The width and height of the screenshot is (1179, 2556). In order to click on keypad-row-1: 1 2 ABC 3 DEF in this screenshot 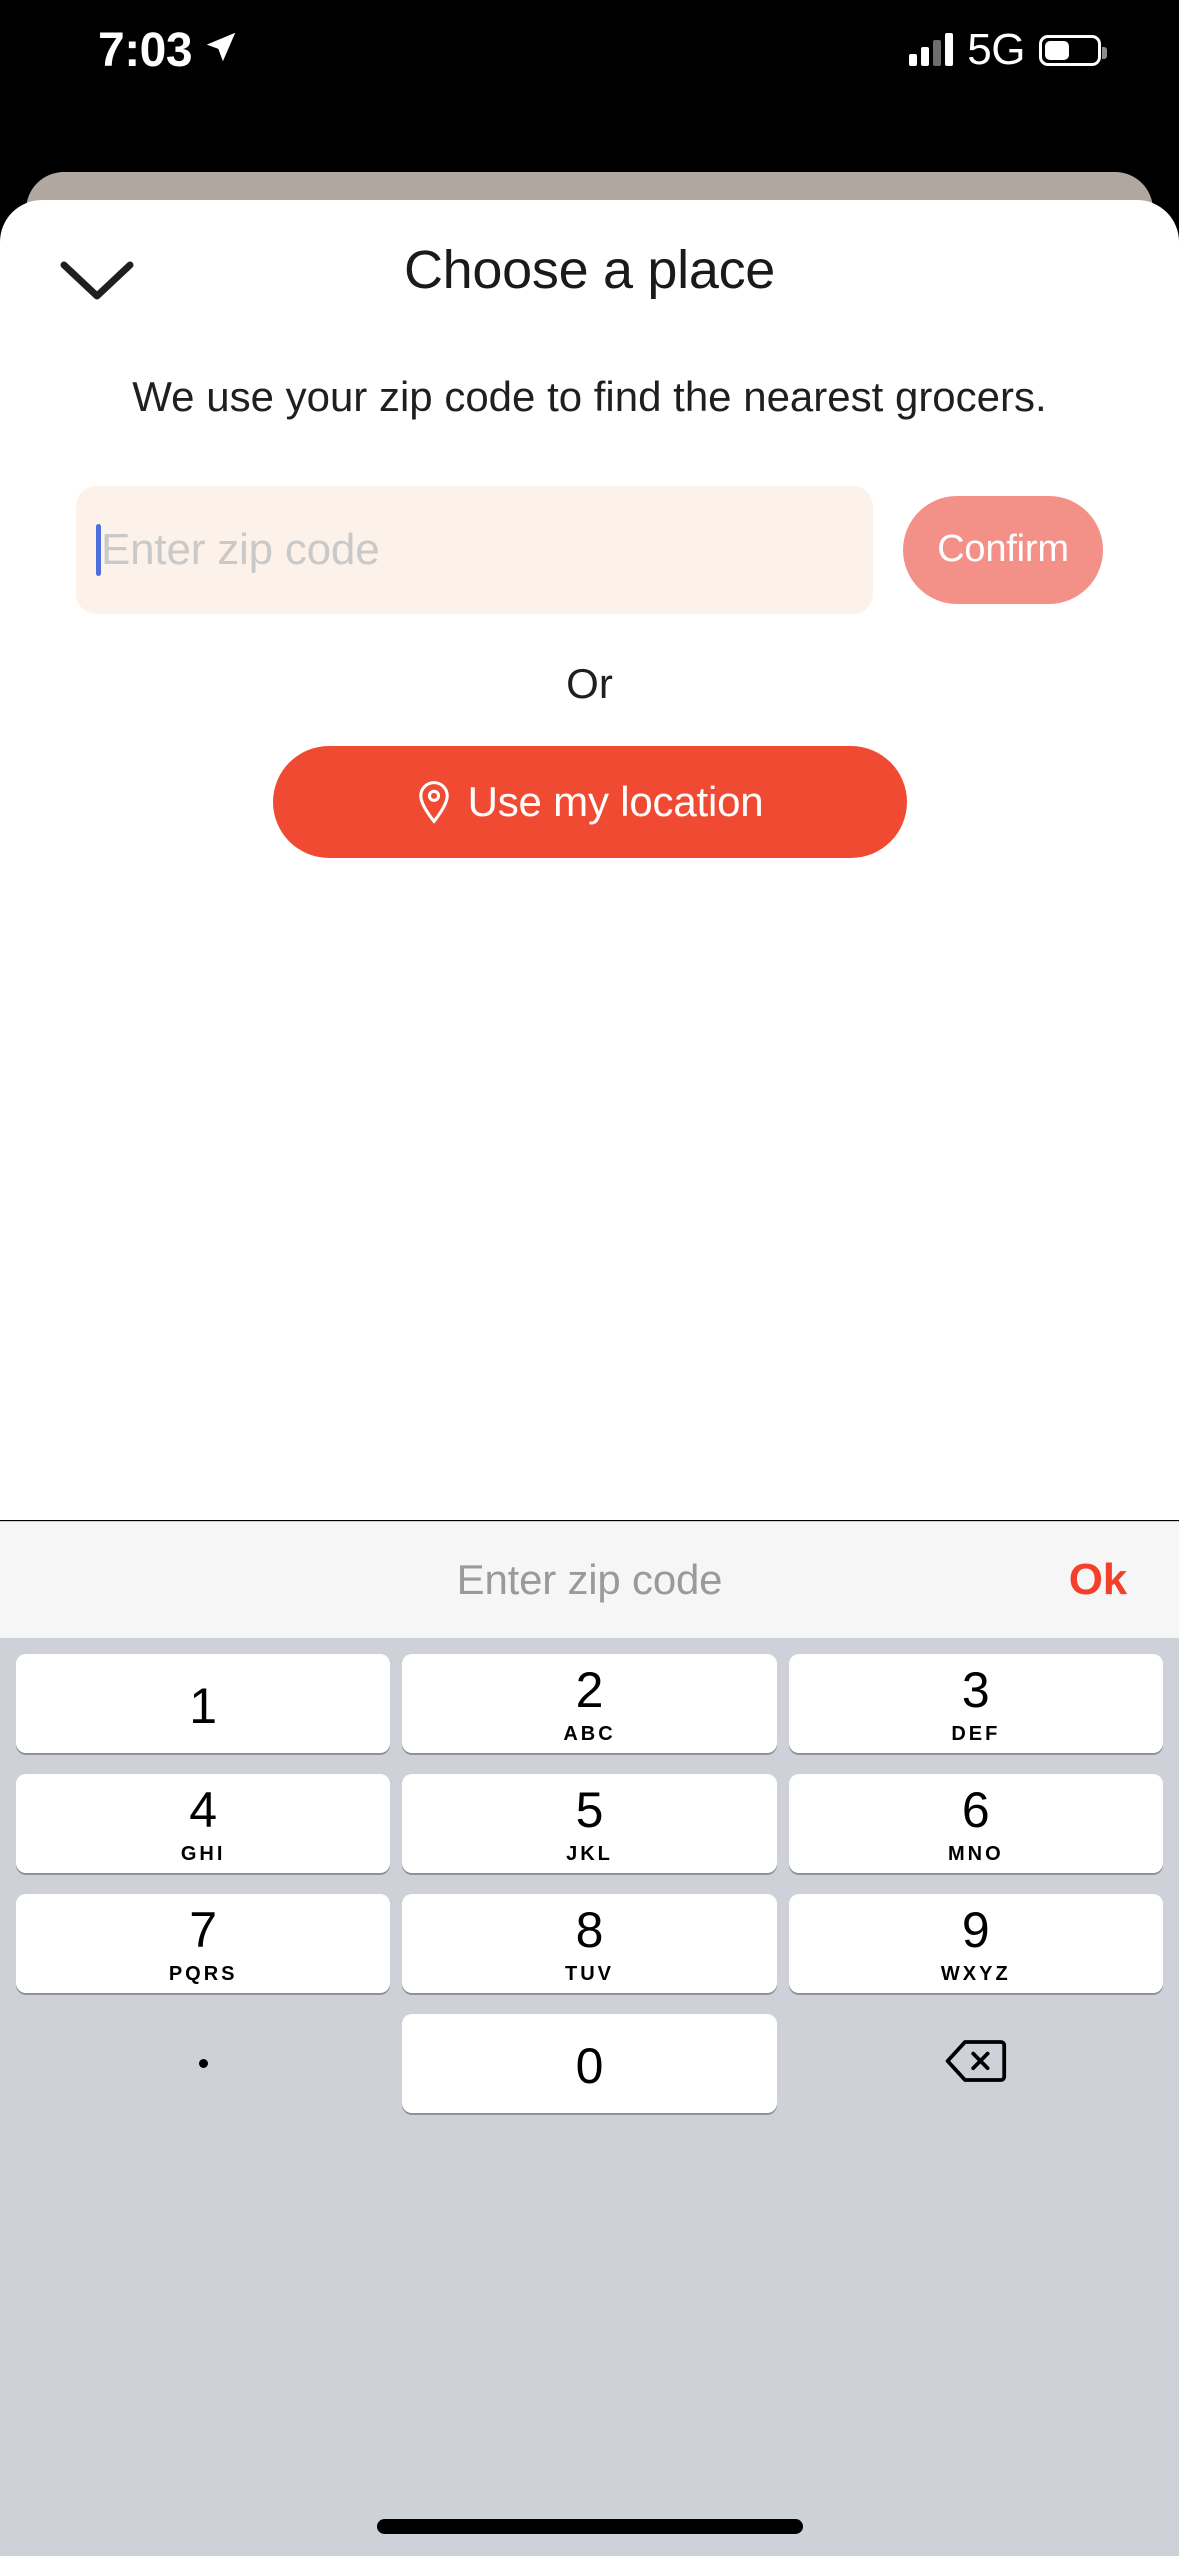, I will do `click(589, 1703)`.